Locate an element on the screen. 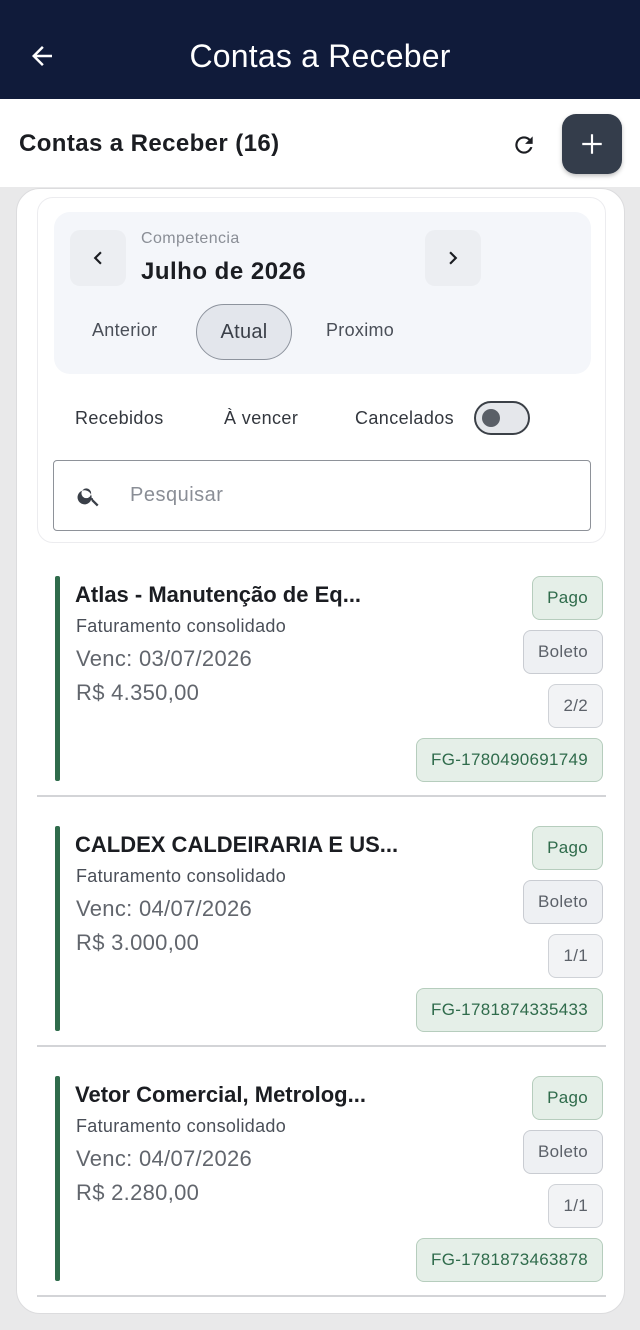  item-due-date: Venc: 03/07/2026 is located at coordinates (164, 658).